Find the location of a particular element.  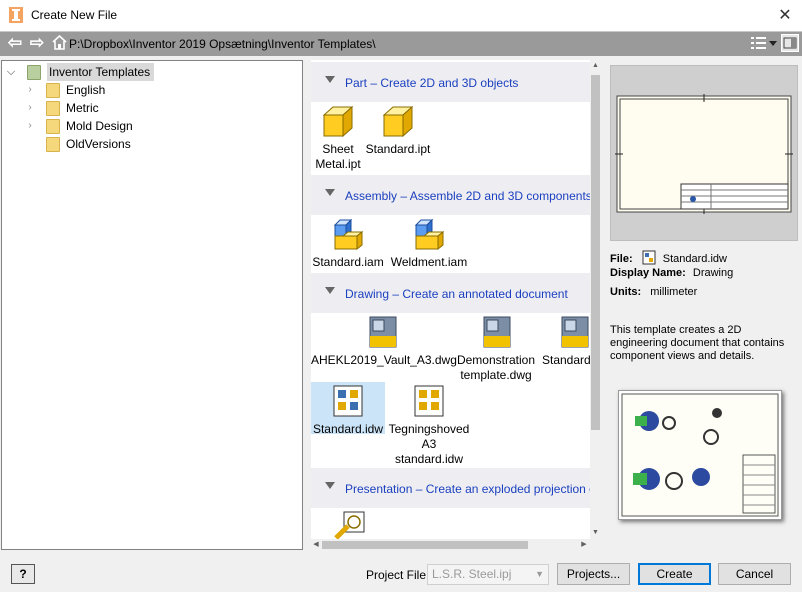

category-header-part: Part – Create 2D and 3D objects is located at coordinates (450, 82).